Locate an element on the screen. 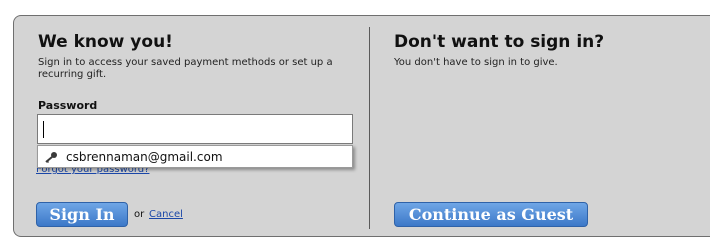 Image resolution: width=710 pixels, height=242 pixels. autocomplete-suggestion: csbrennaman@gmail.com is located at coordinates (195, 156).